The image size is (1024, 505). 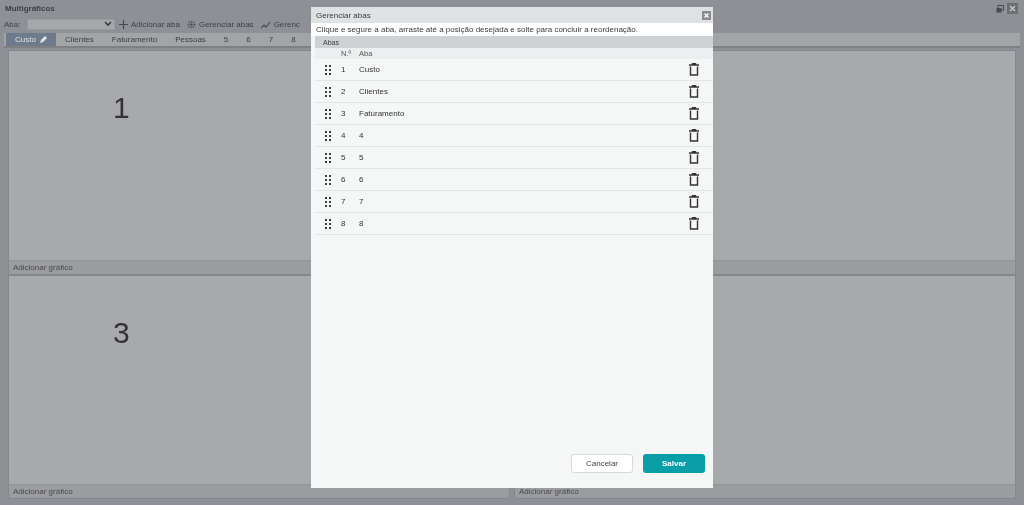 I want to click on add-tab-button: Adicionar aba, so click(x=149, y=24).